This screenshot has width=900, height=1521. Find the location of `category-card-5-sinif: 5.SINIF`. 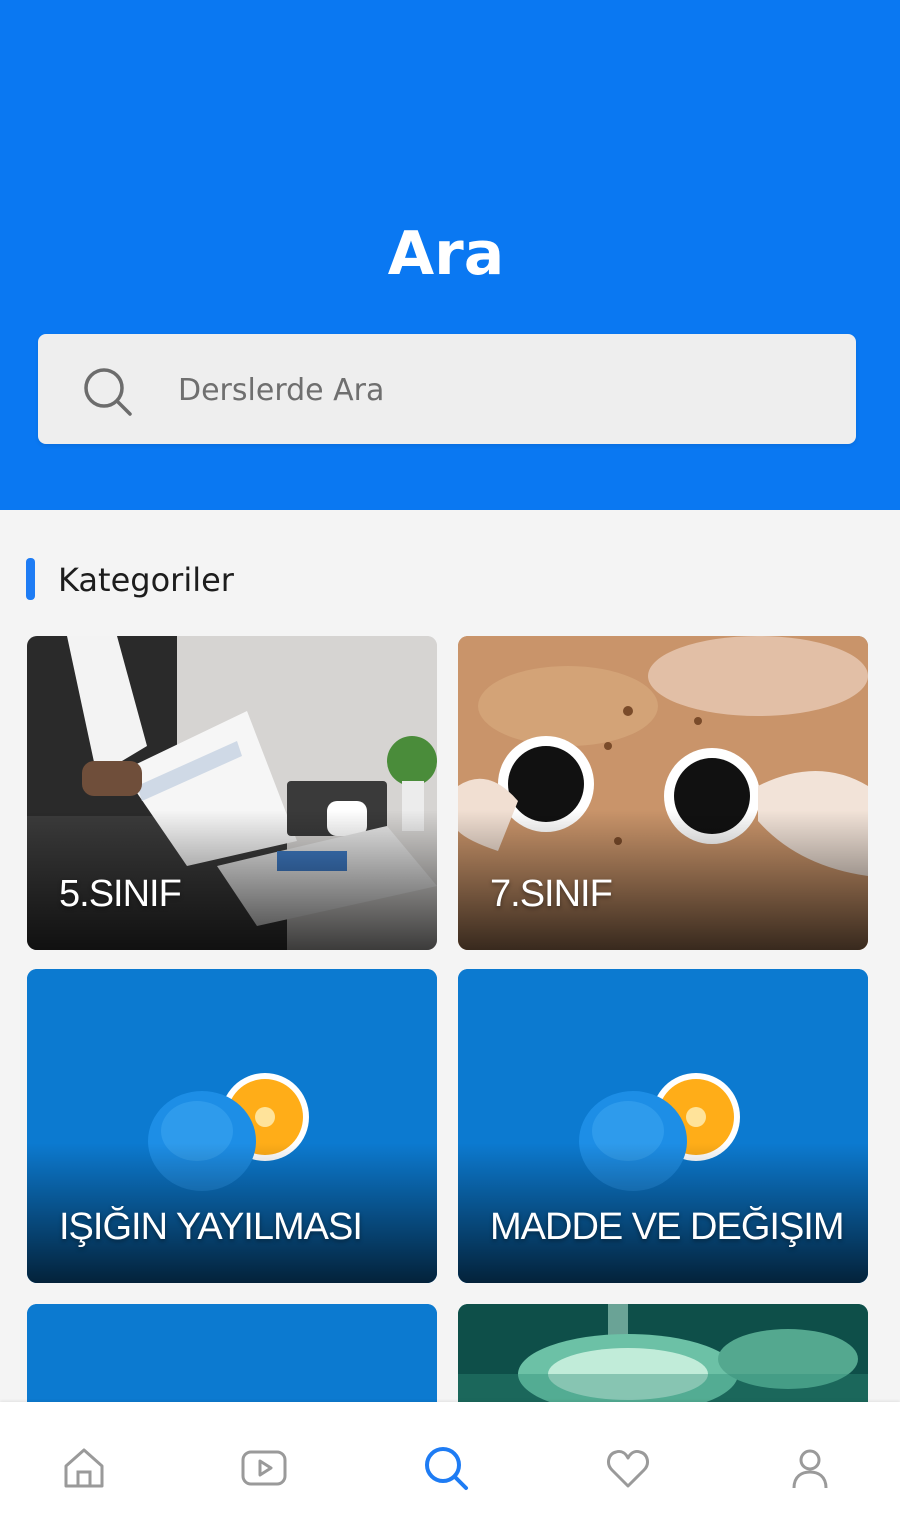

category-card-5-sinif: 5.SINIF is located at coordinates (232, 793).